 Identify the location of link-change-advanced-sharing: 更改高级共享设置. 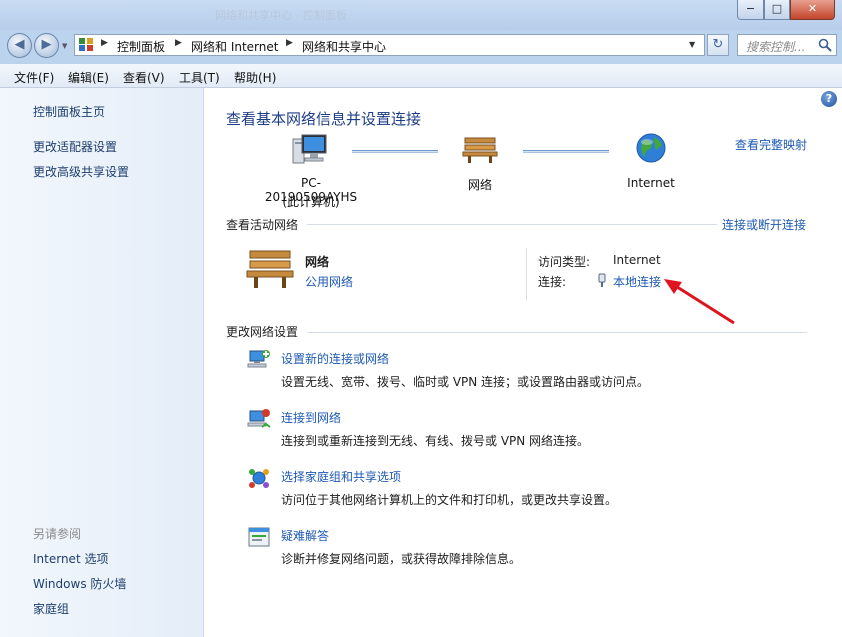
(81, 171).